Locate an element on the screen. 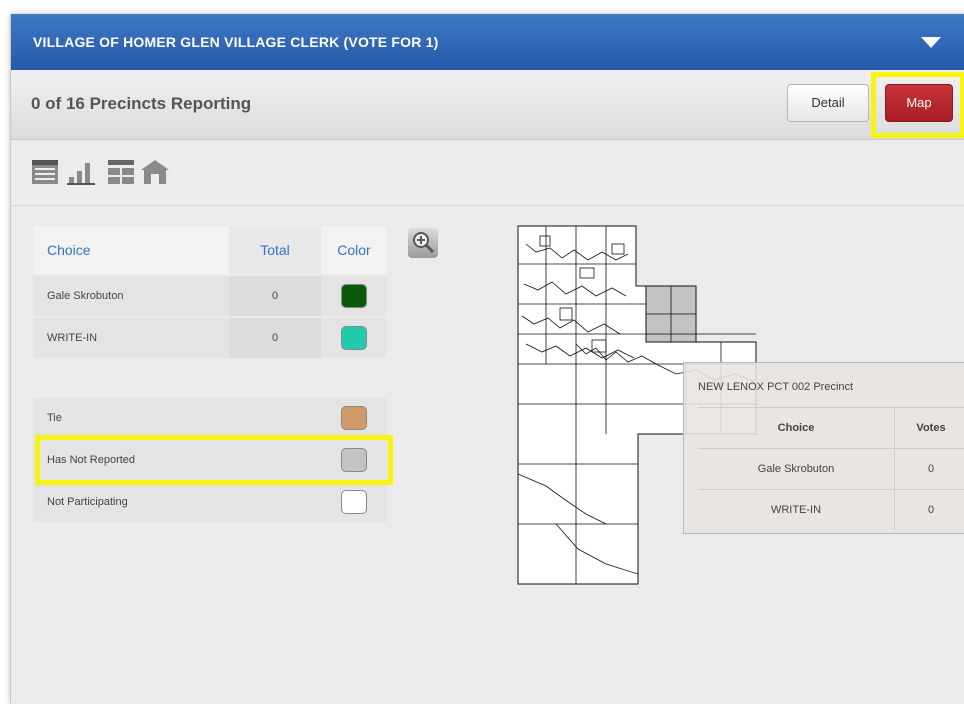  reporting-bar: 0 of 16 Precincts Reporting Detail Map is located at coordinates (487, 105).